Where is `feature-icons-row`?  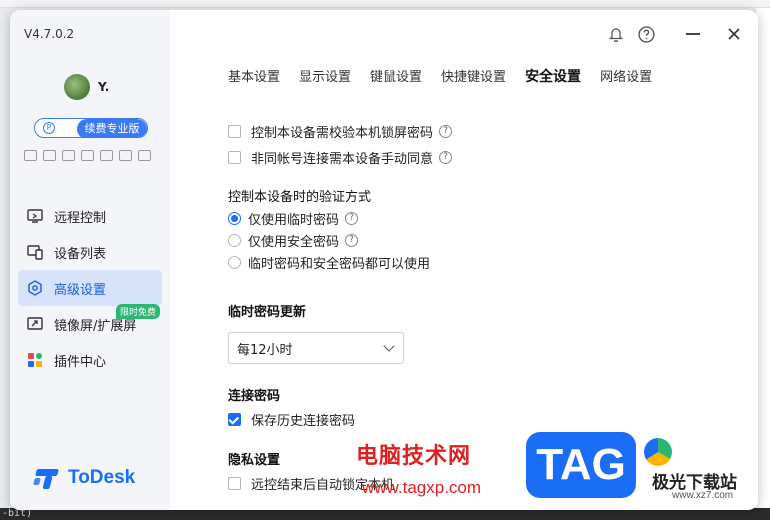
feature-icons-row is located at coordinates (87, 155).